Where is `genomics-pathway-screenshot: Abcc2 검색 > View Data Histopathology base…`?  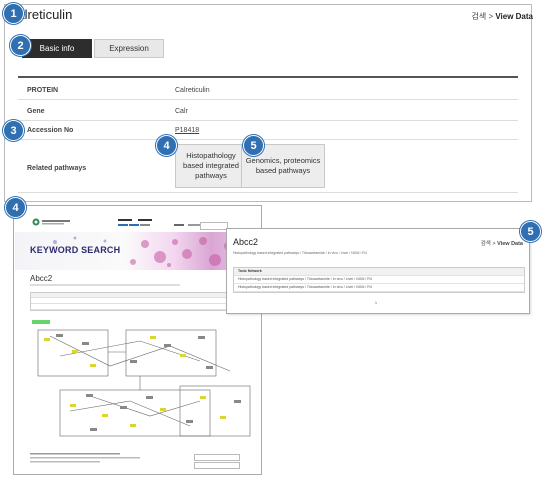
genomics-pathway-screenshot: Abcc2 검색 > View Data Histopathology base… is located at coordinates (378, 271).